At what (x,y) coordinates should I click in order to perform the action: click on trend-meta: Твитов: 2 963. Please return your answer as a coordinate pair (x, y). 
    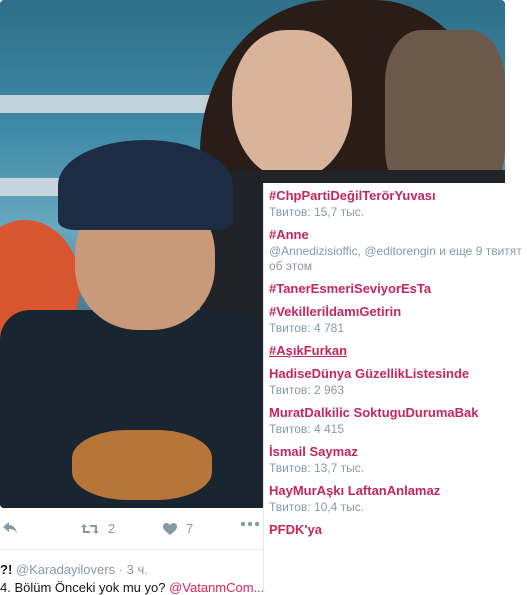
    Looking at the image, I should click on (306, 390).